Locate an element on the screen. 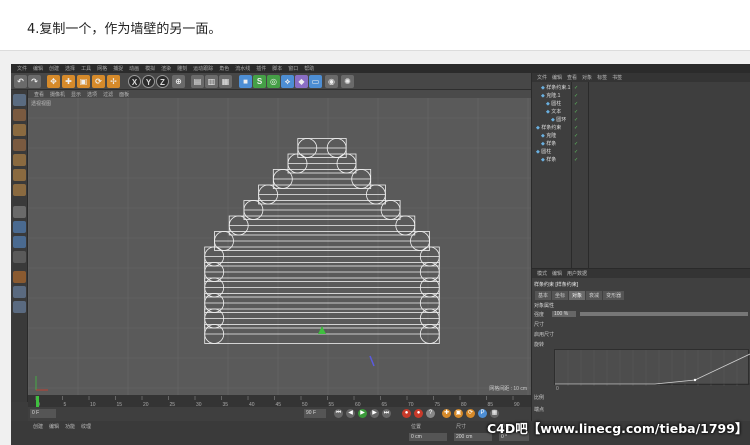 Image resolution: width=750 pixels, height=445 pixels. scale-tool-icon: ▣ is located at coordinates (83, 81).